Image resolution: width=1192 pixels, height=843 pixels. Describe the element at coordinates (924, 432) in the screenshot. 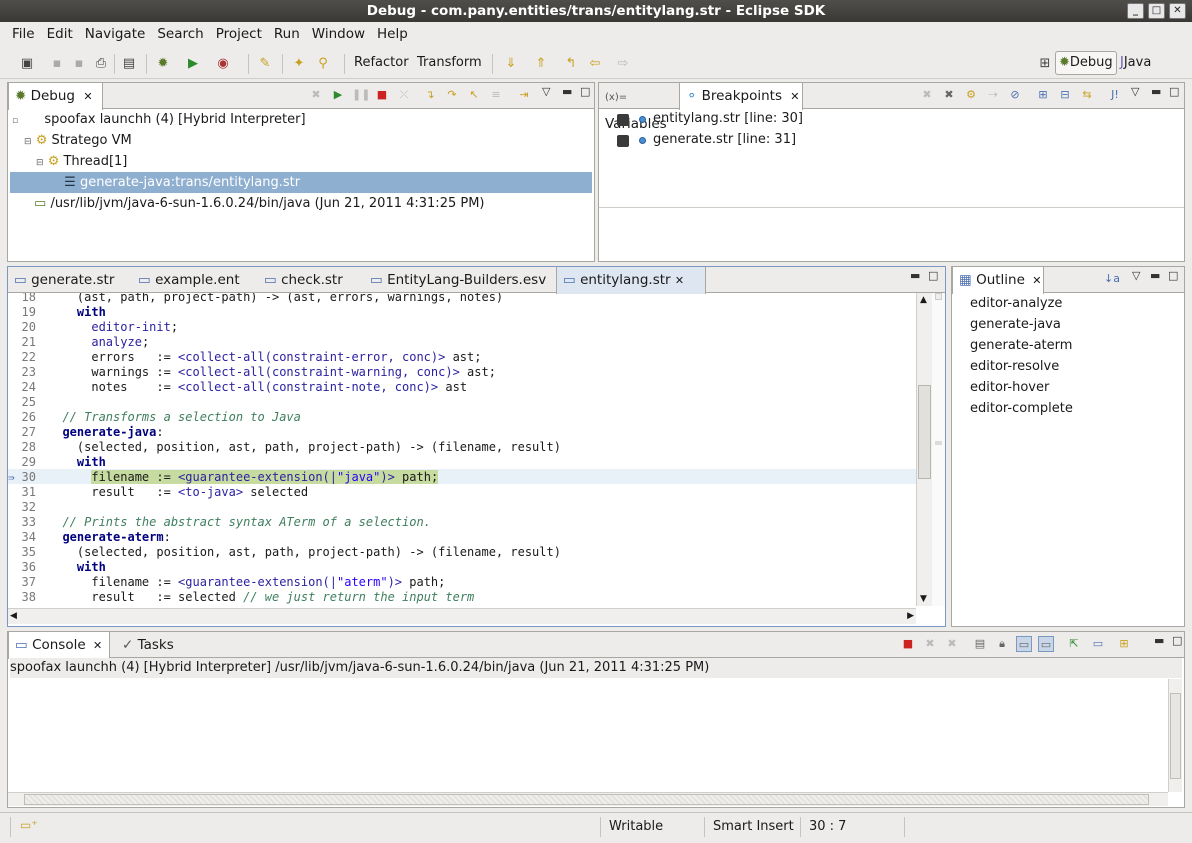

I see `scrollbar-thumb` at that location.